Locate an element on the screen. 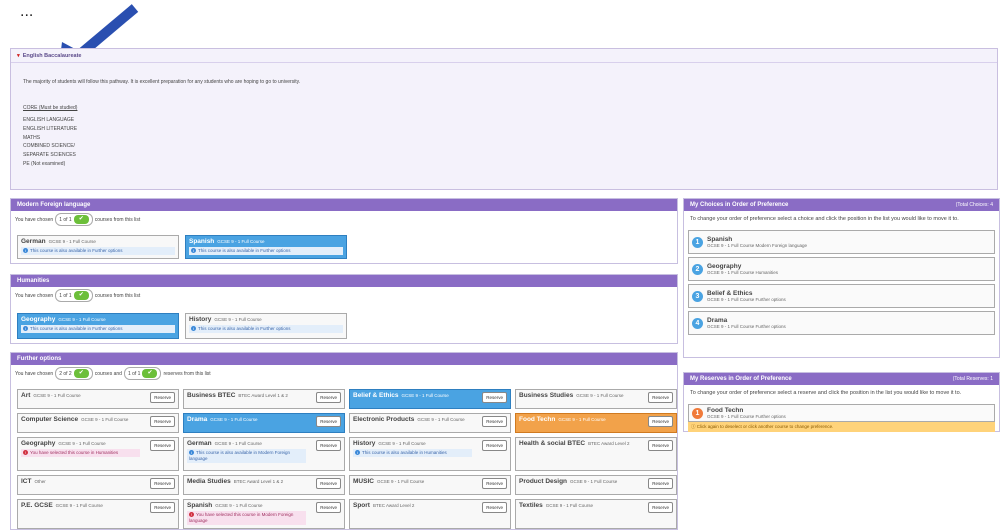  course-name: Business Studies is located at coordinates (546, 395).